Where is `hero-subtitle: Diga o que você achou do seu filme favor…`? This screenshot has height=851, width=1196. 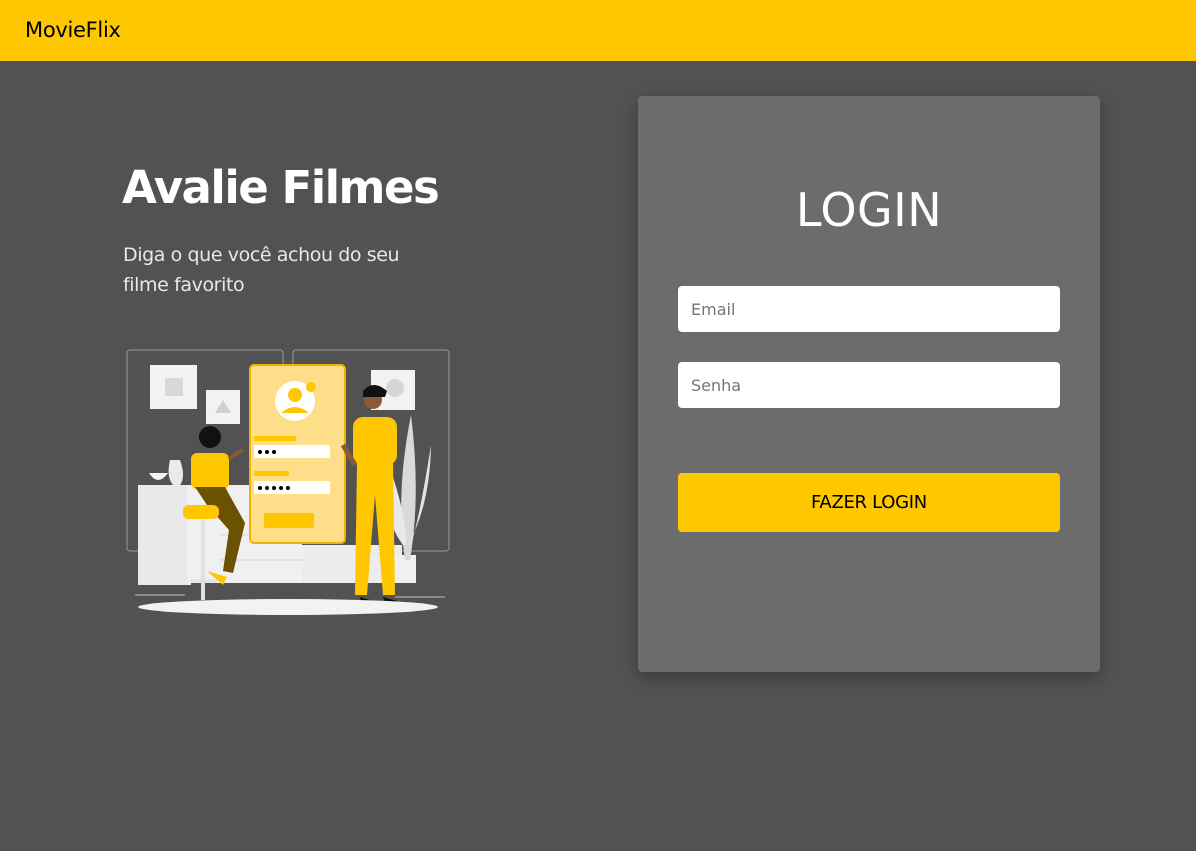
hero-subtitle: Diga o que você achou do seu filme favor… is located at coordinates (261, 270).